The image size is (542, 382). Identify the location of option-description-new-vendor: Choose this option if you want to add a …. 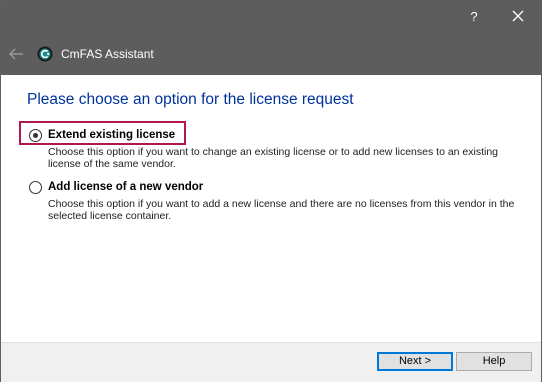
(281, 210).